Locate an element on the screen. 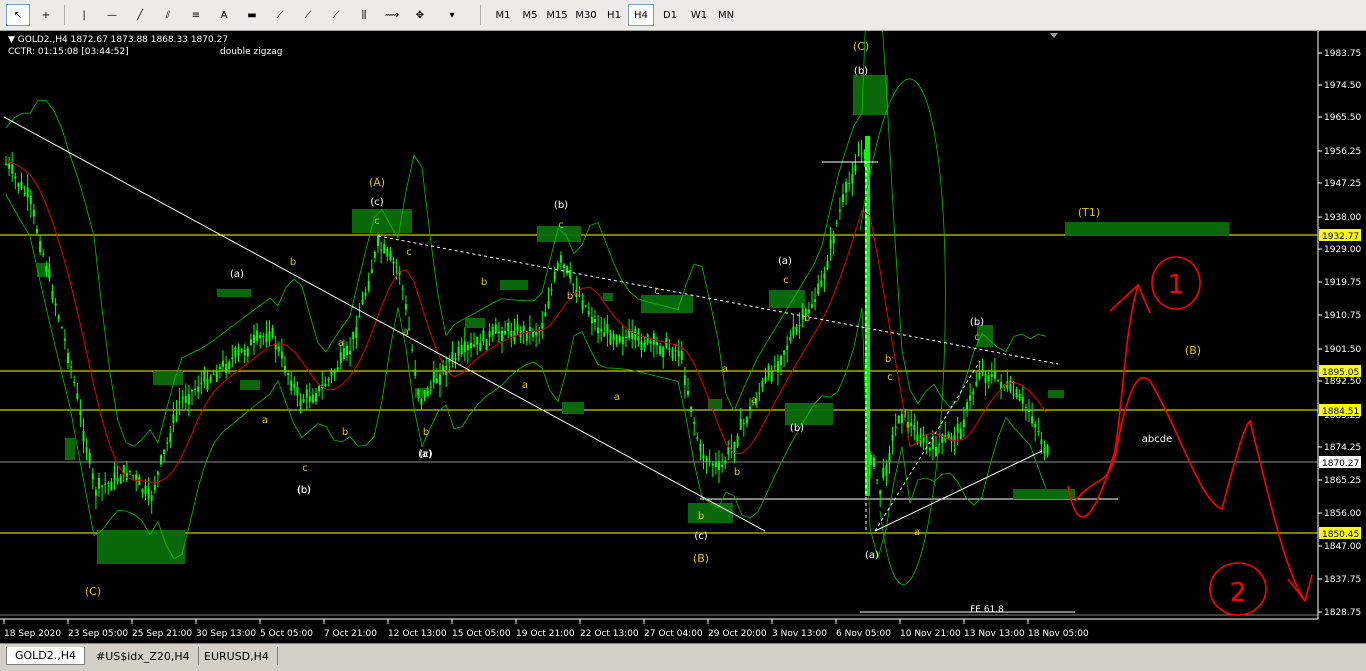 The image size is (1366, 671). tf-d1-button: D1 is located at coordinates (670, 15).